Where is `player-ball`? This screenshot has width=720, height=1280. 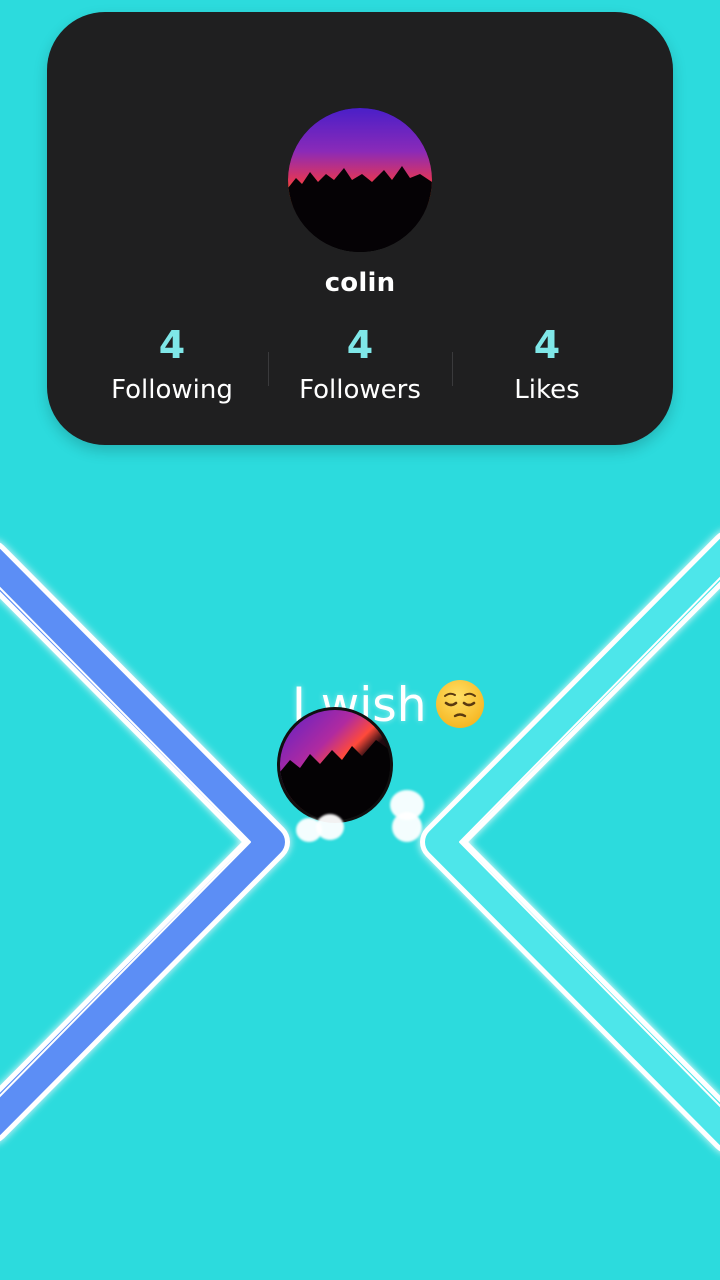
player-ball is located at coordinates (335, 765).